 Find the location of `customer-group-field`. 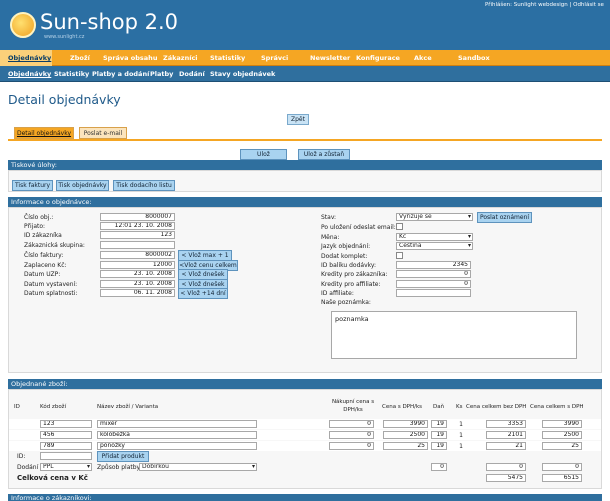

customer-group-field is located at coordinates (137, 245).